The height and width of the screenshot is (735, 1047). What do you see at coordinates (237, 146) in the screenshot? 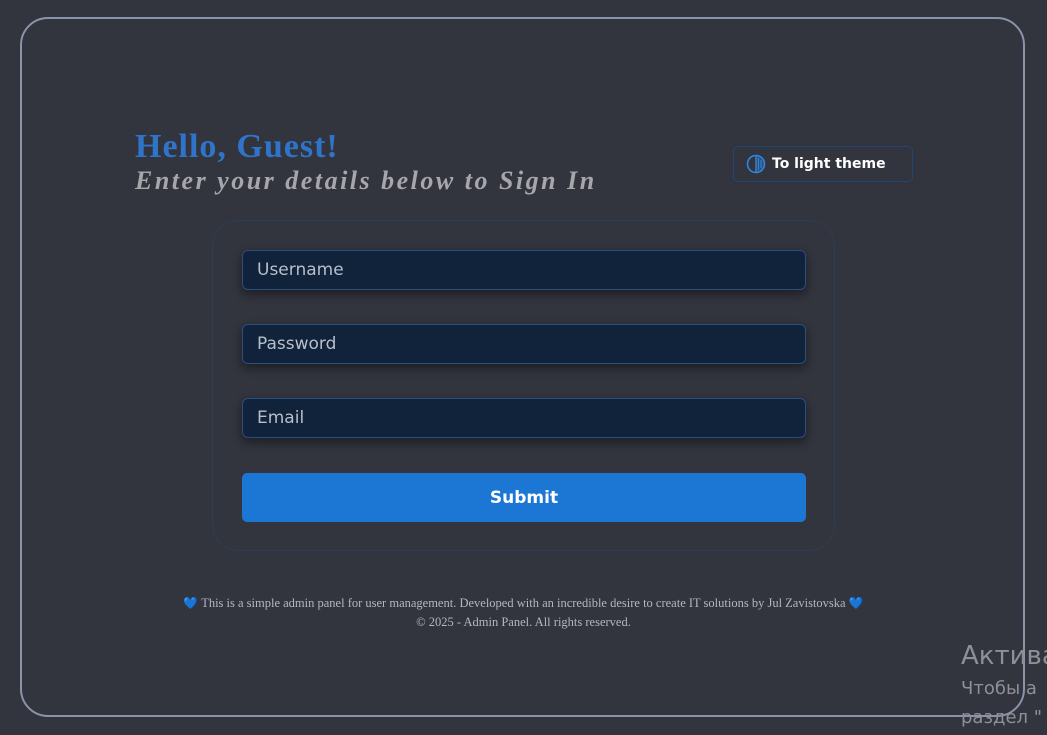
I see `page-title: Hello, Guest!` at bounding box center [237, 146].